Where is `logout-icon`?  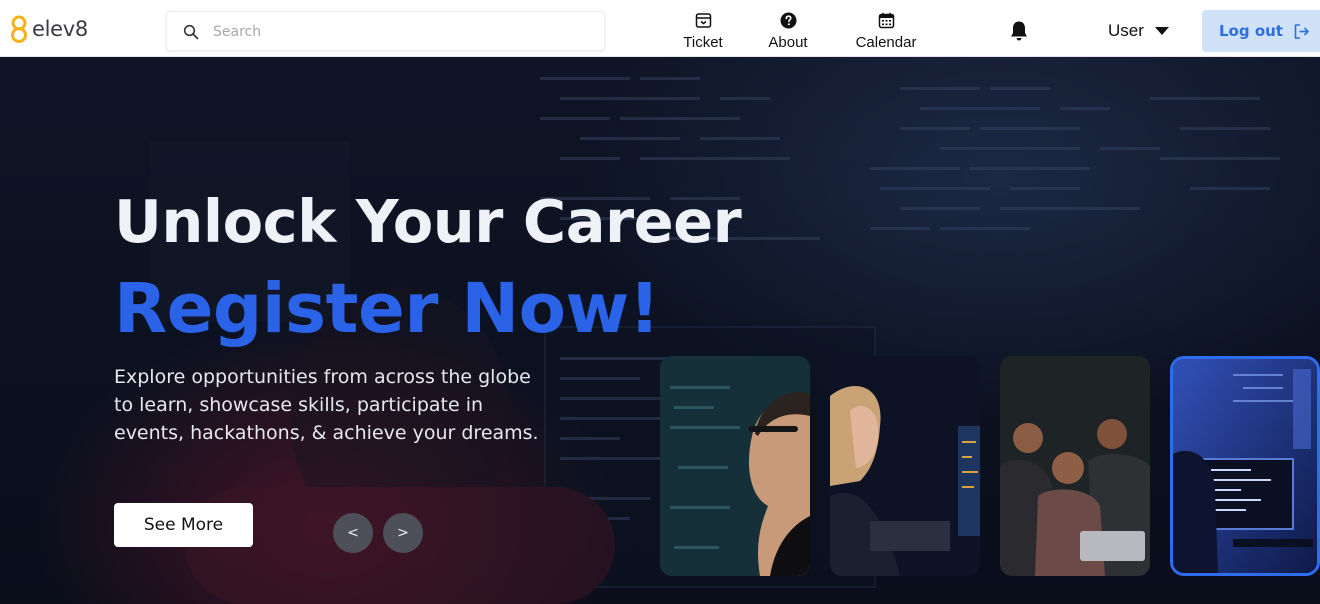
logout-icon is located at coordinates (1302, 31).